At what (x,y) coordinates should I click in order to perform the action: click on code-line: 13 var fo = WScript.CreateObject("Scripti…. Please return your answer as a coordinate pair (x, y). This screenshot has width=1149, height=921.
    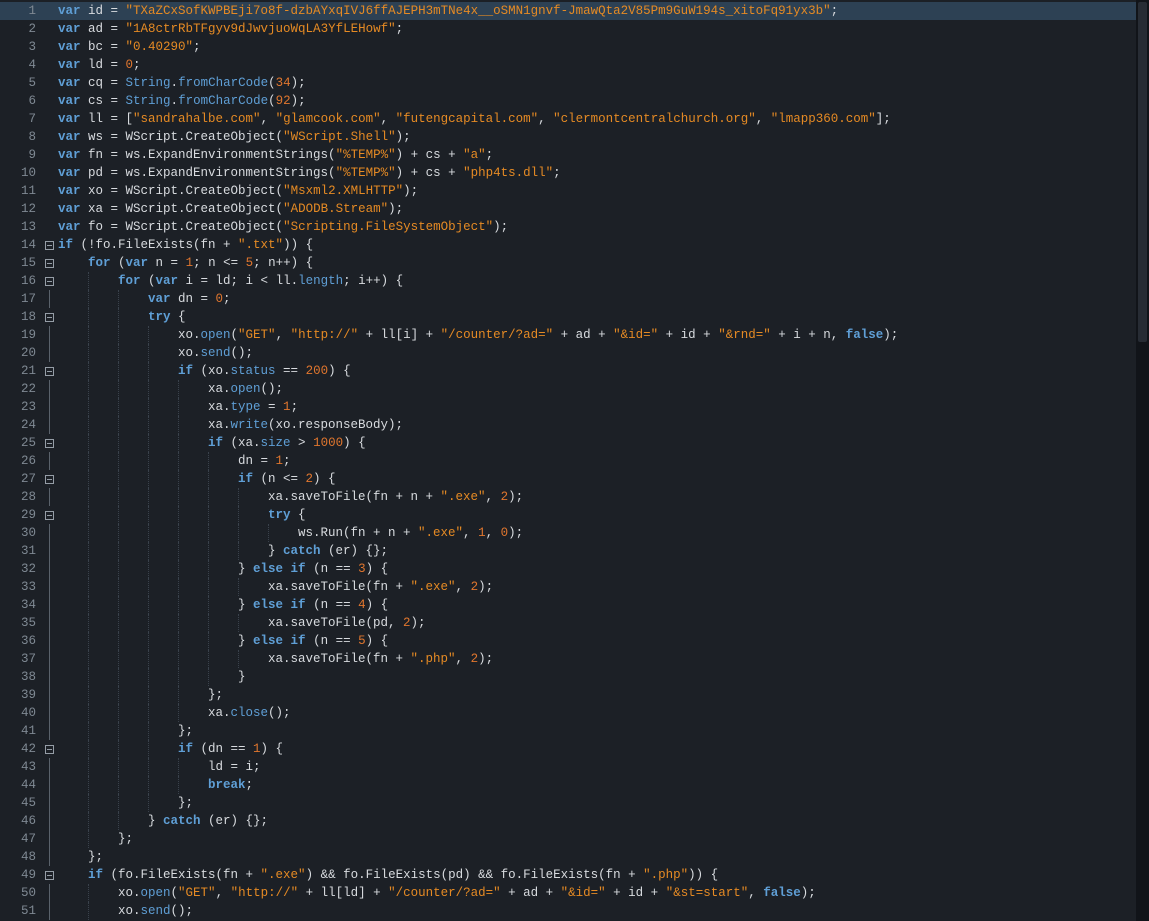
    Looking at the image, I should click on (568, 227).